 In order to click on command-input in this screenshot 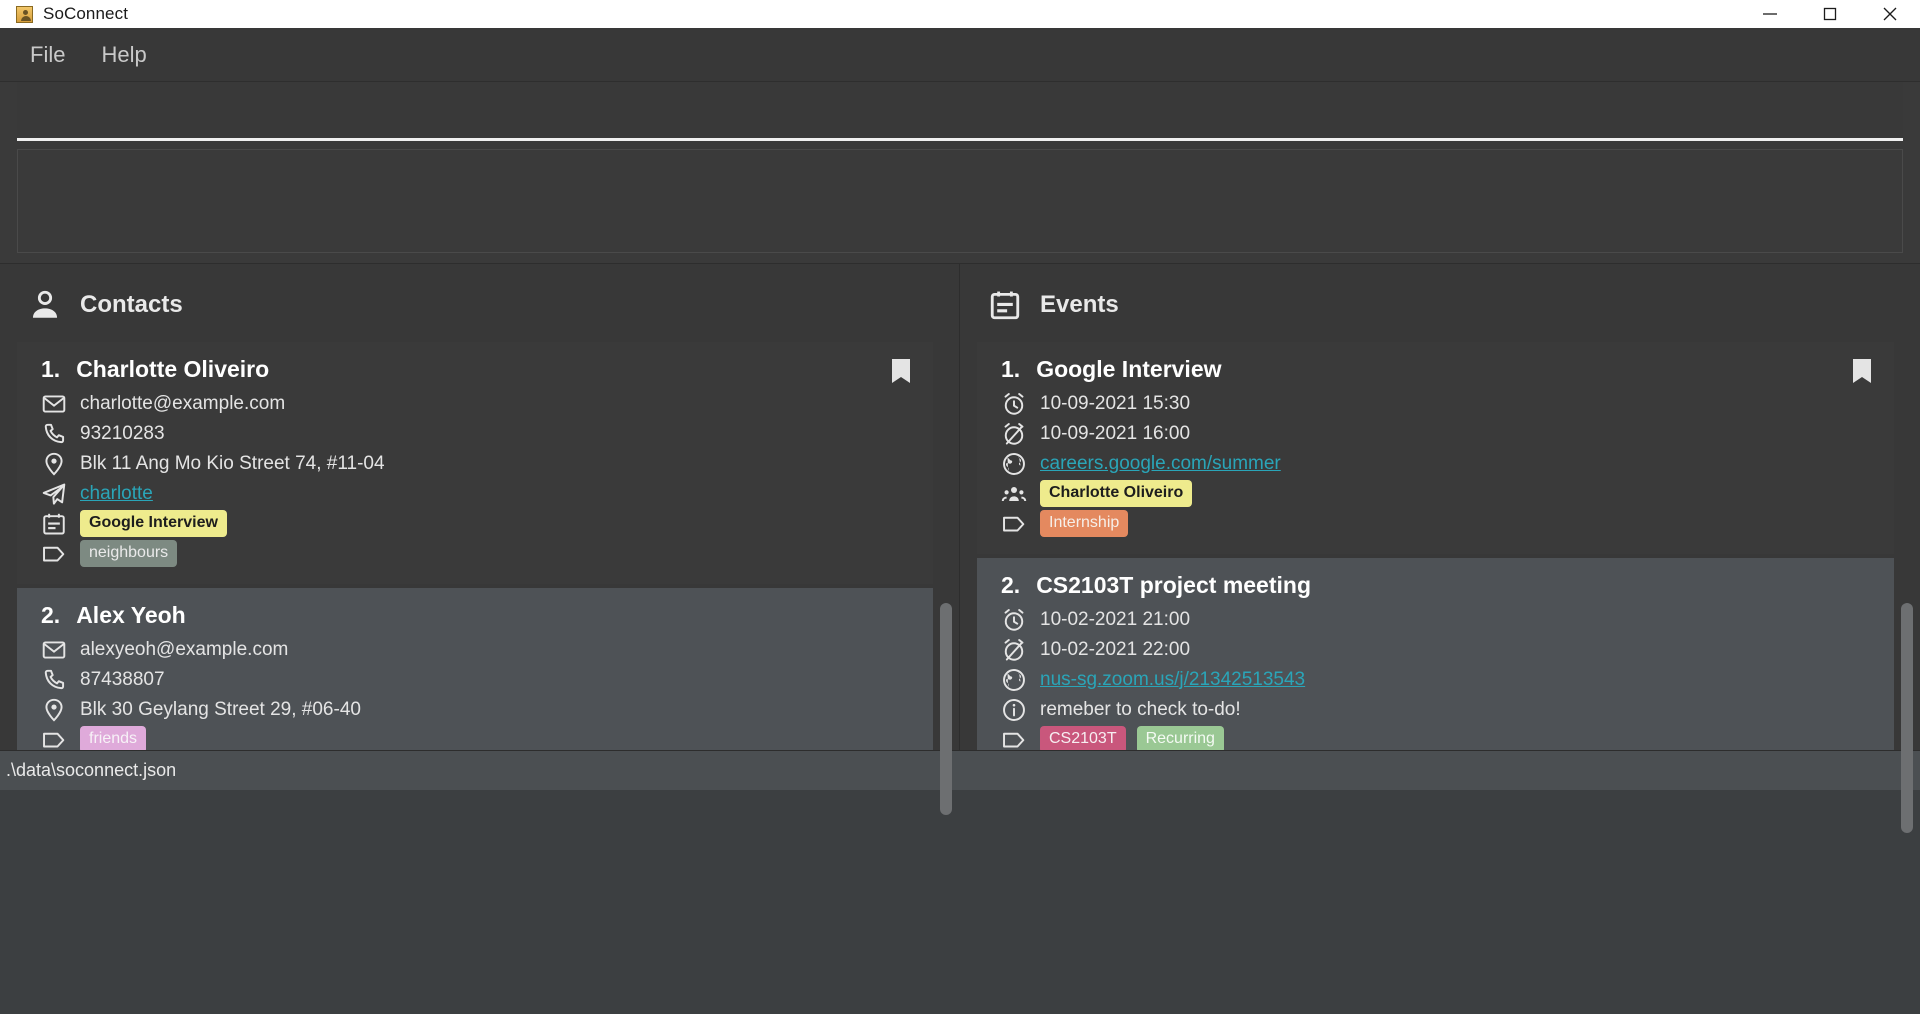, I will do `click(960, 111)`.